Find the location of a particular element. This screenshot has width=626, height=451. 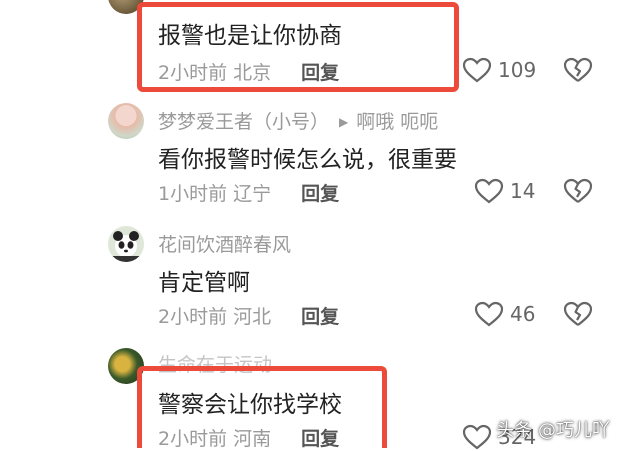

comment-location: 辽宁 is located at coordinates (252, 194).